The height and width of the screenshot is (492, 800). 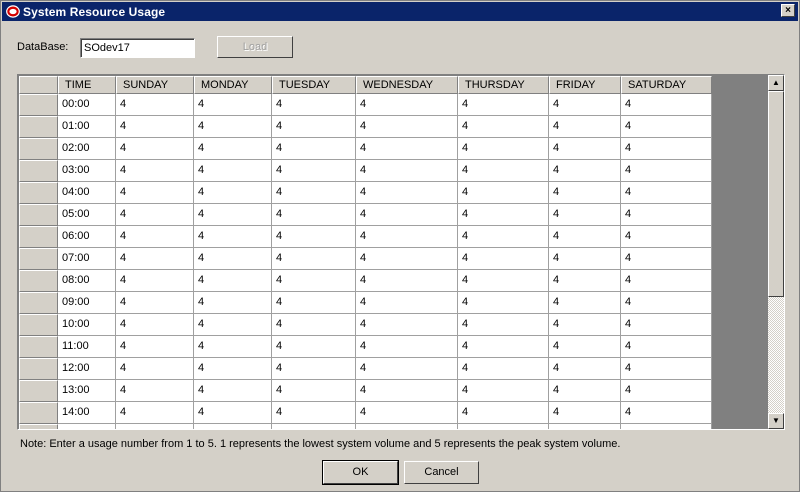 I want to click on load-button: Load, so click(x=255, y=47).